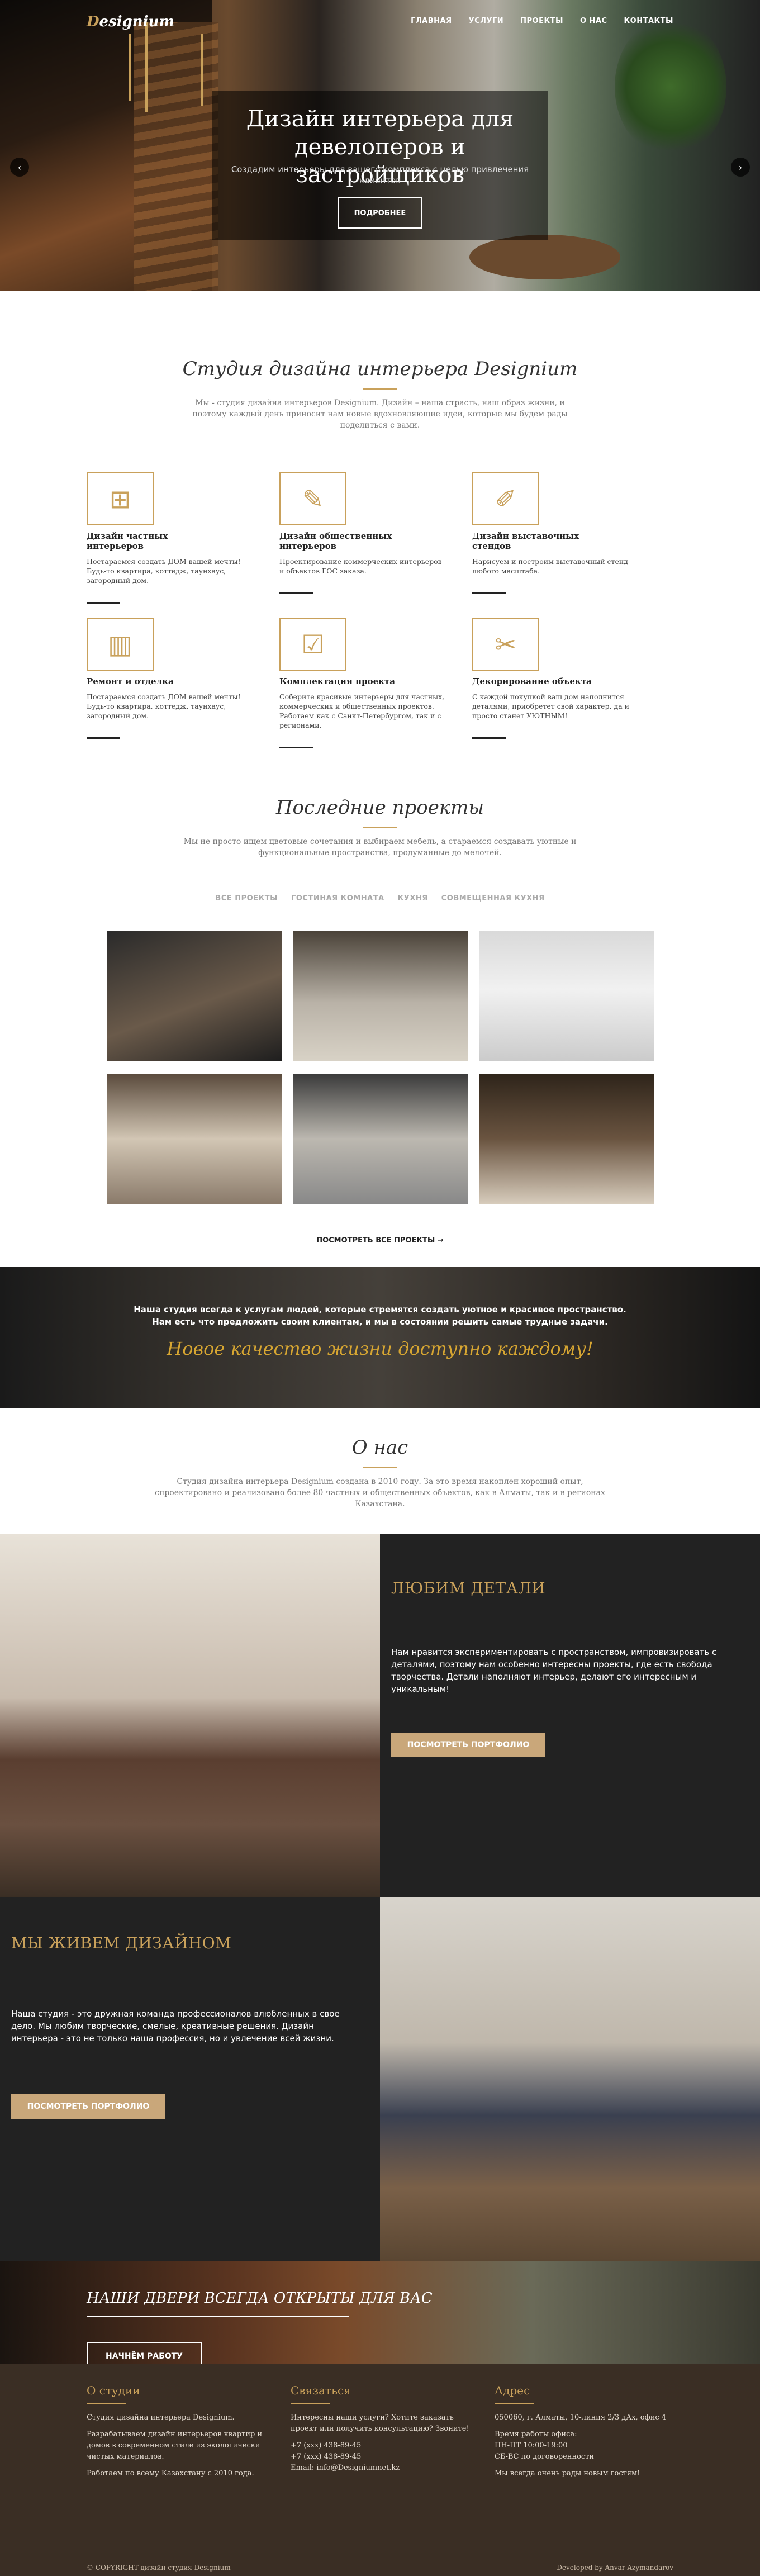 This screenshot has width=760, height=2576. I want to click on hero-more-button: ПОДРОБНЕЕ, so click(380, 213).